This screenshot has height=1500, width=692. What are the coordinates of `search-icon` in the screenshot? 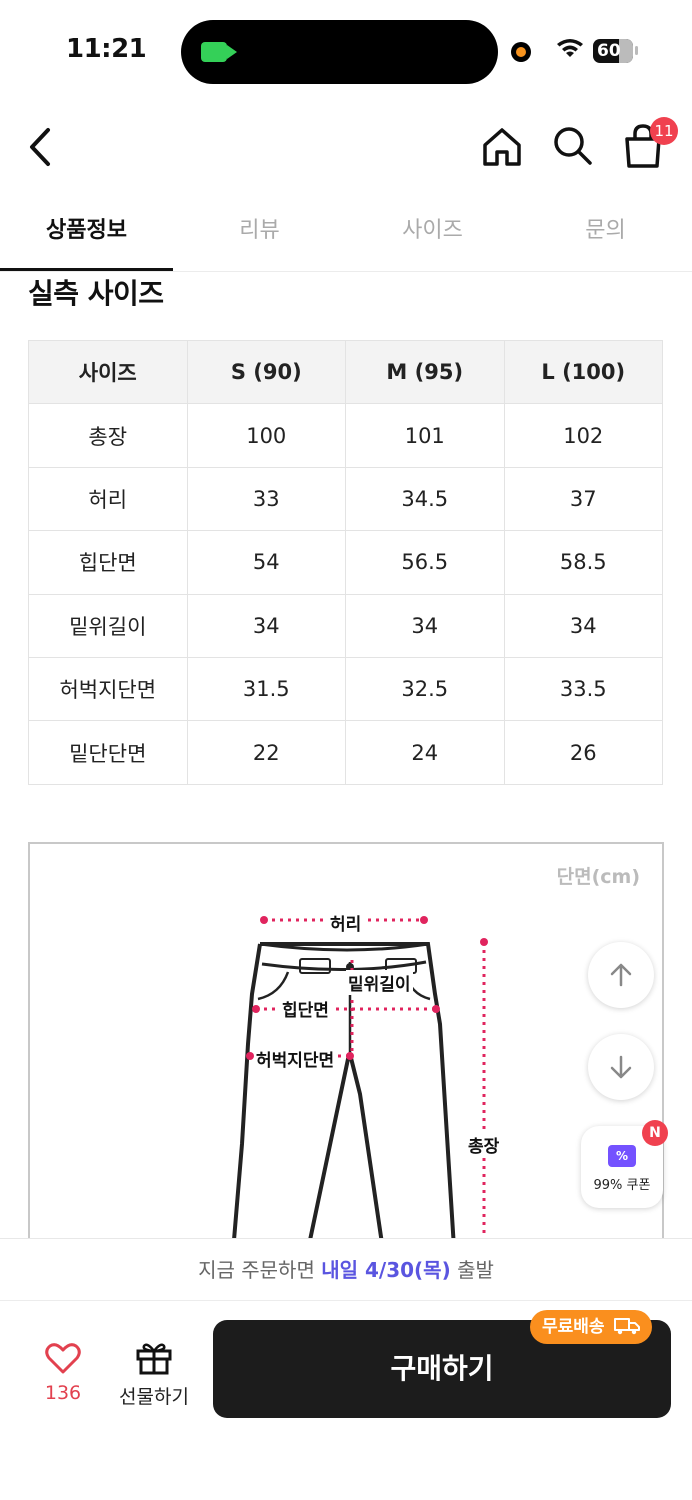 It's located at (573, 146).